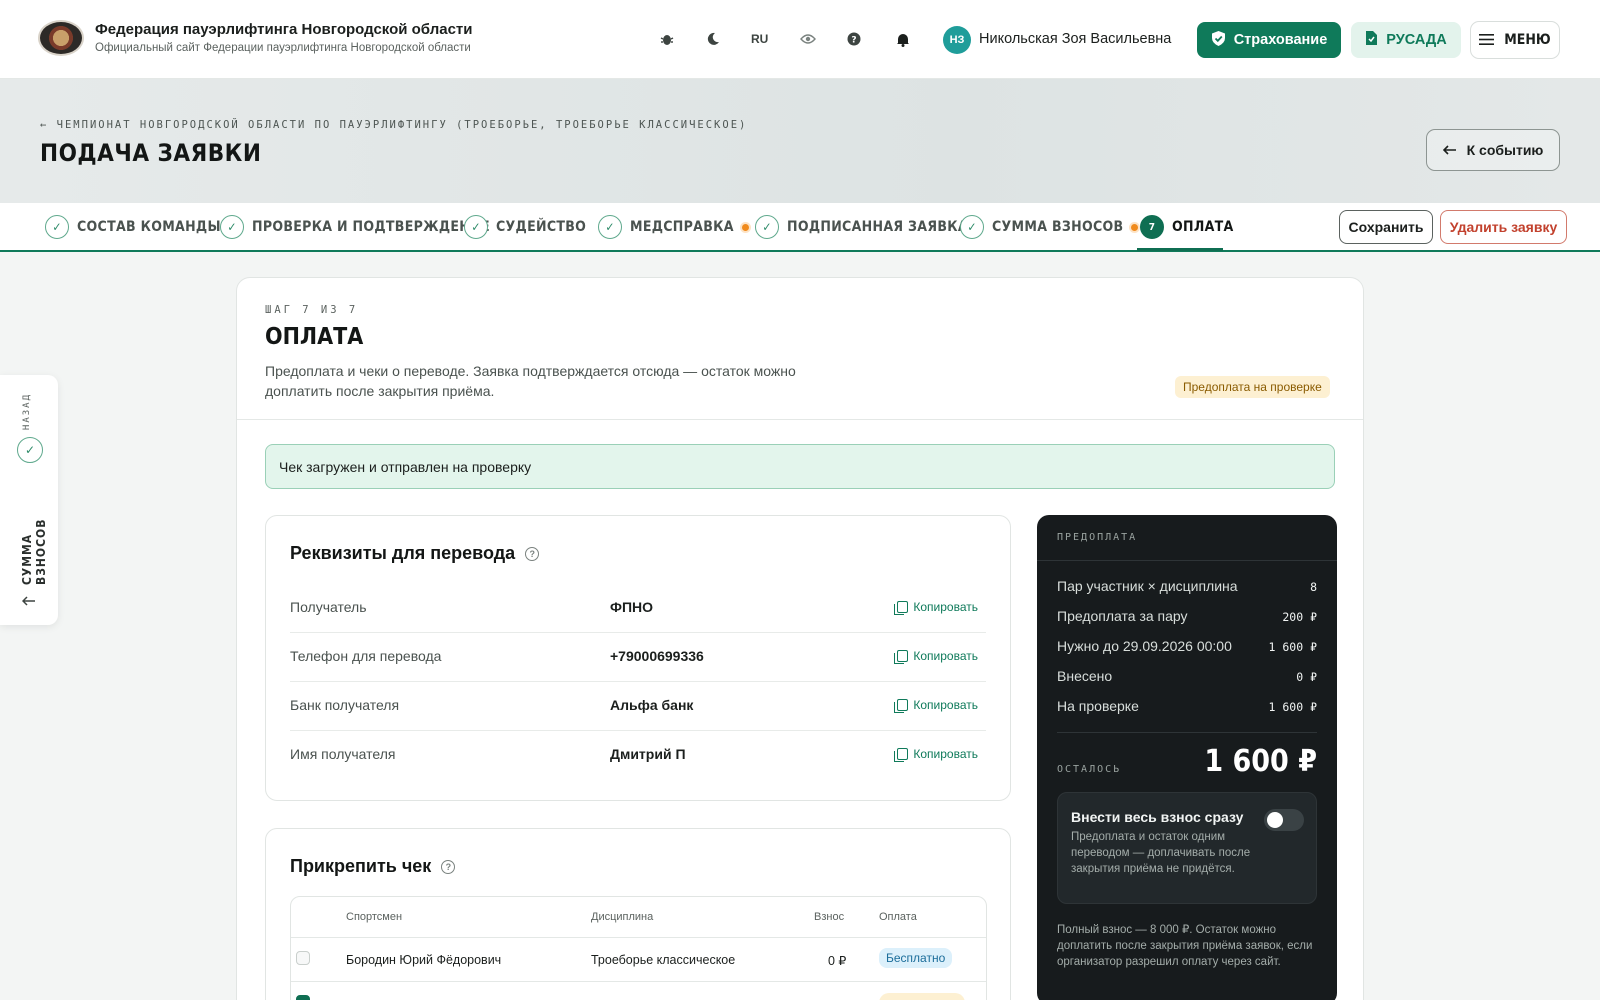 This screenshot has width=1600, height=1000. I want to click on details-value: +79000699336, so click(657, 656).